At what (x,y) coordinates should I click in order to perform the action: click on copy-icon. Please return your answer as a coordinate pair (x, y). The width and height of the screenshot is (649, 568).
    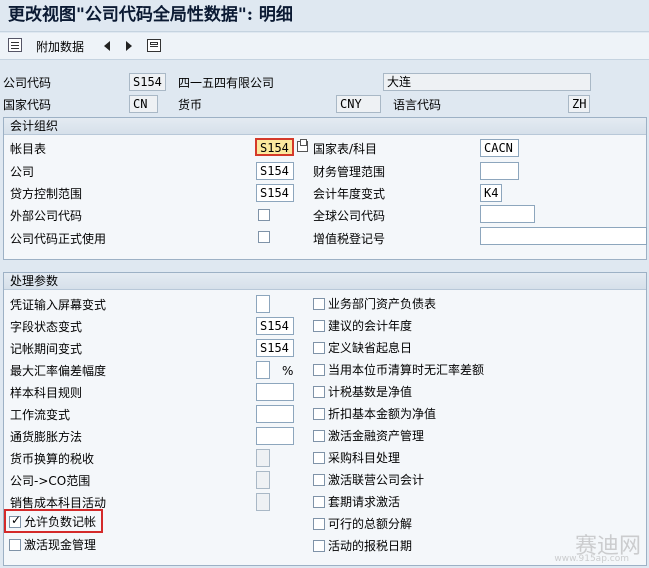
    Looking at the image, I should click on (302, 145).